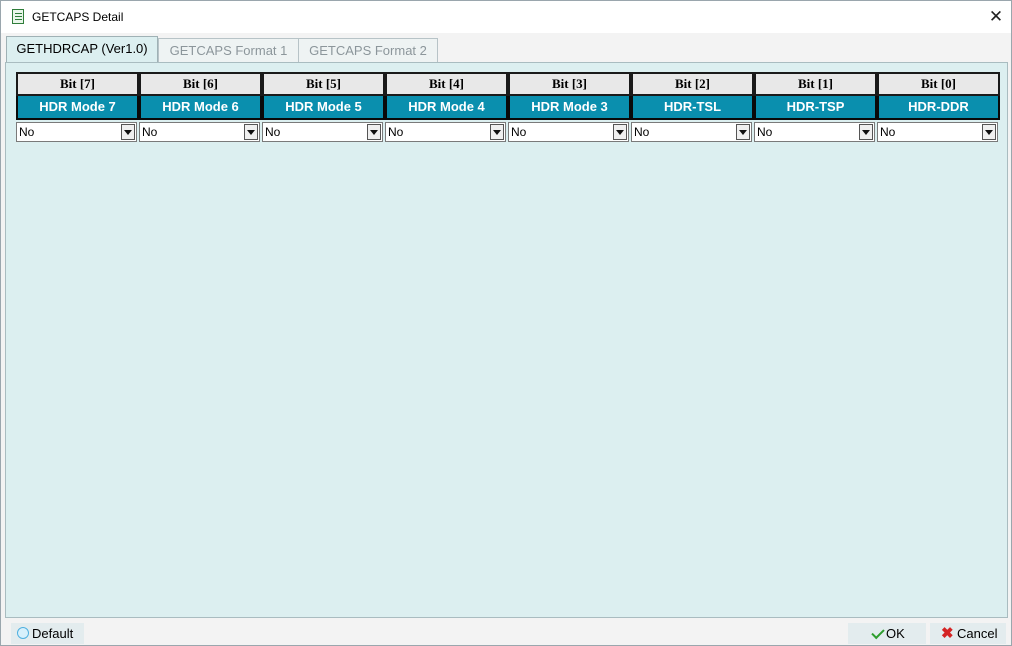 The width and height of the screenshot is (1012, 646). I want to click on default-button: Default, so click(47, 633).